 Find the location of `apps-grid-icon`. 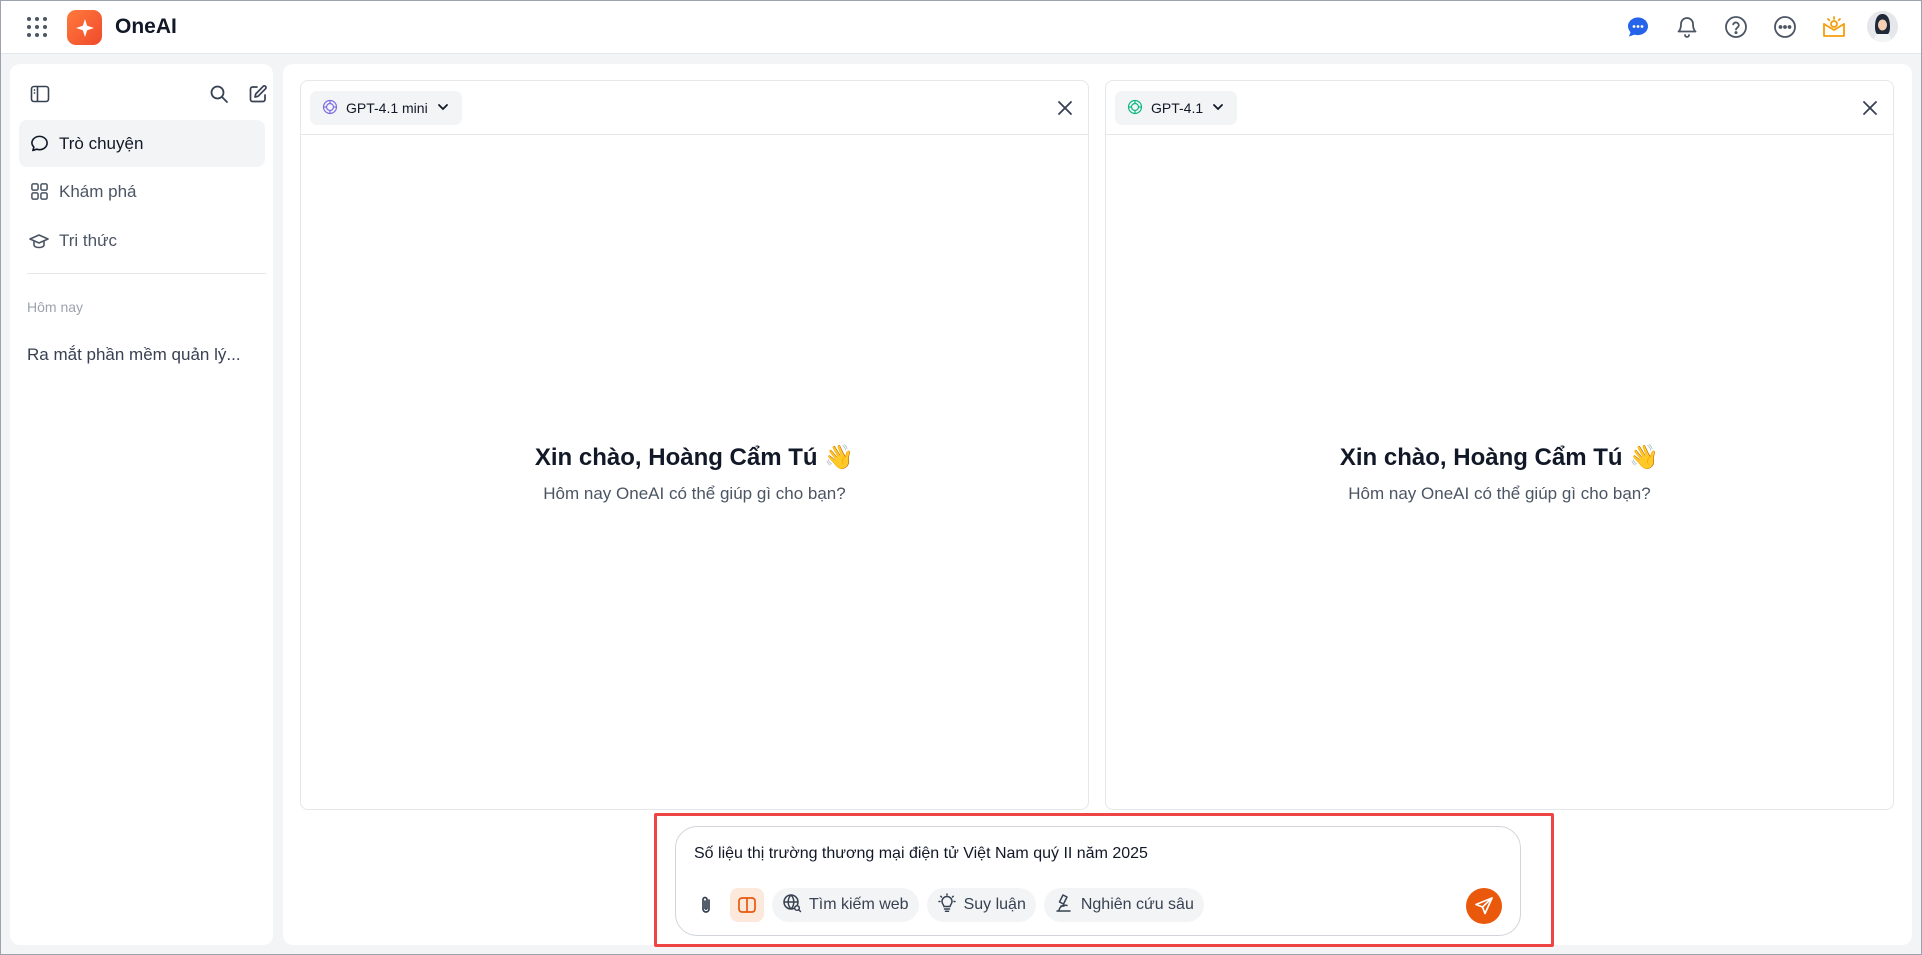

apps-grid-icon is located at coordinates (37, 27).